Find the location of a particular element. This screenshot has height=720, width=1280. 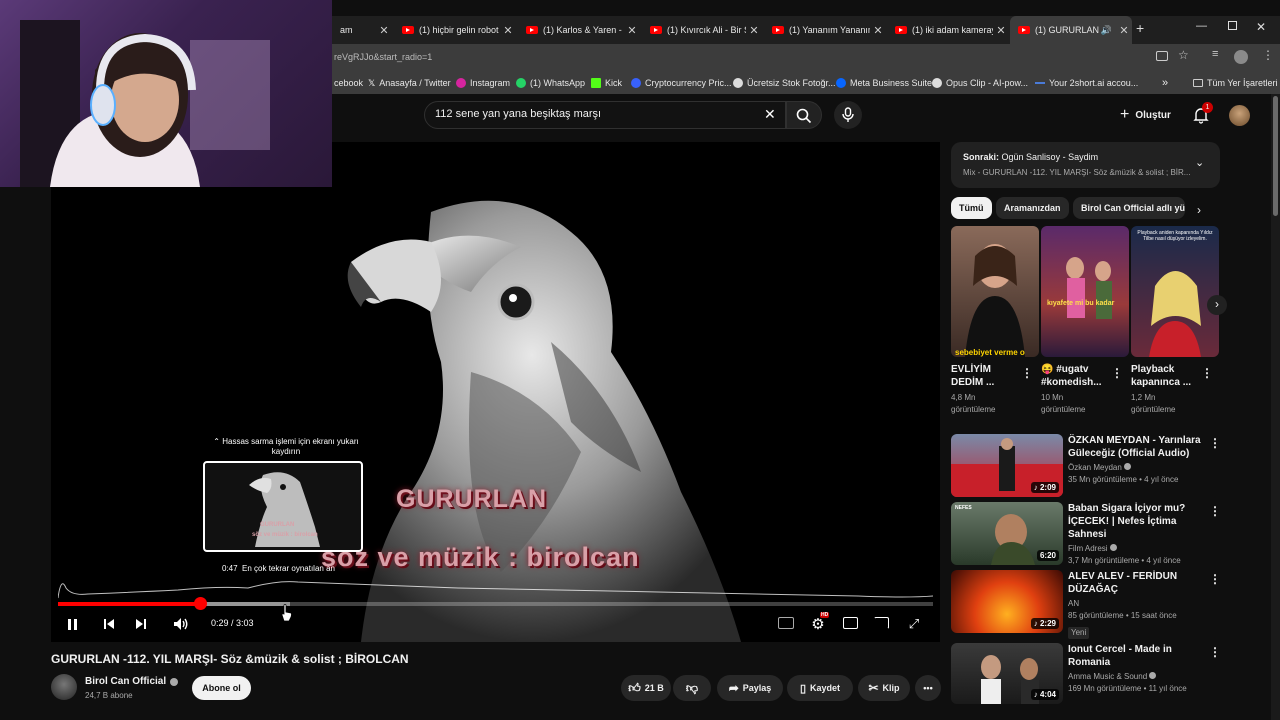

video-thumbnail: ♪ 4:04 is located at coordinates (1007, 673).